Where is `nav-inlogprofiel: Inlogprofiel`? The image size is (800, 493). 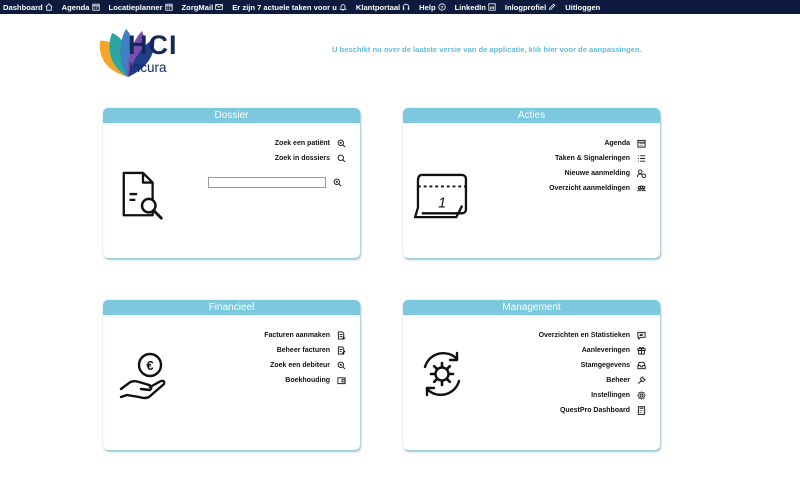 nav-inlogprofiel: Inlogprofiel is located at coordinates (530, 7).